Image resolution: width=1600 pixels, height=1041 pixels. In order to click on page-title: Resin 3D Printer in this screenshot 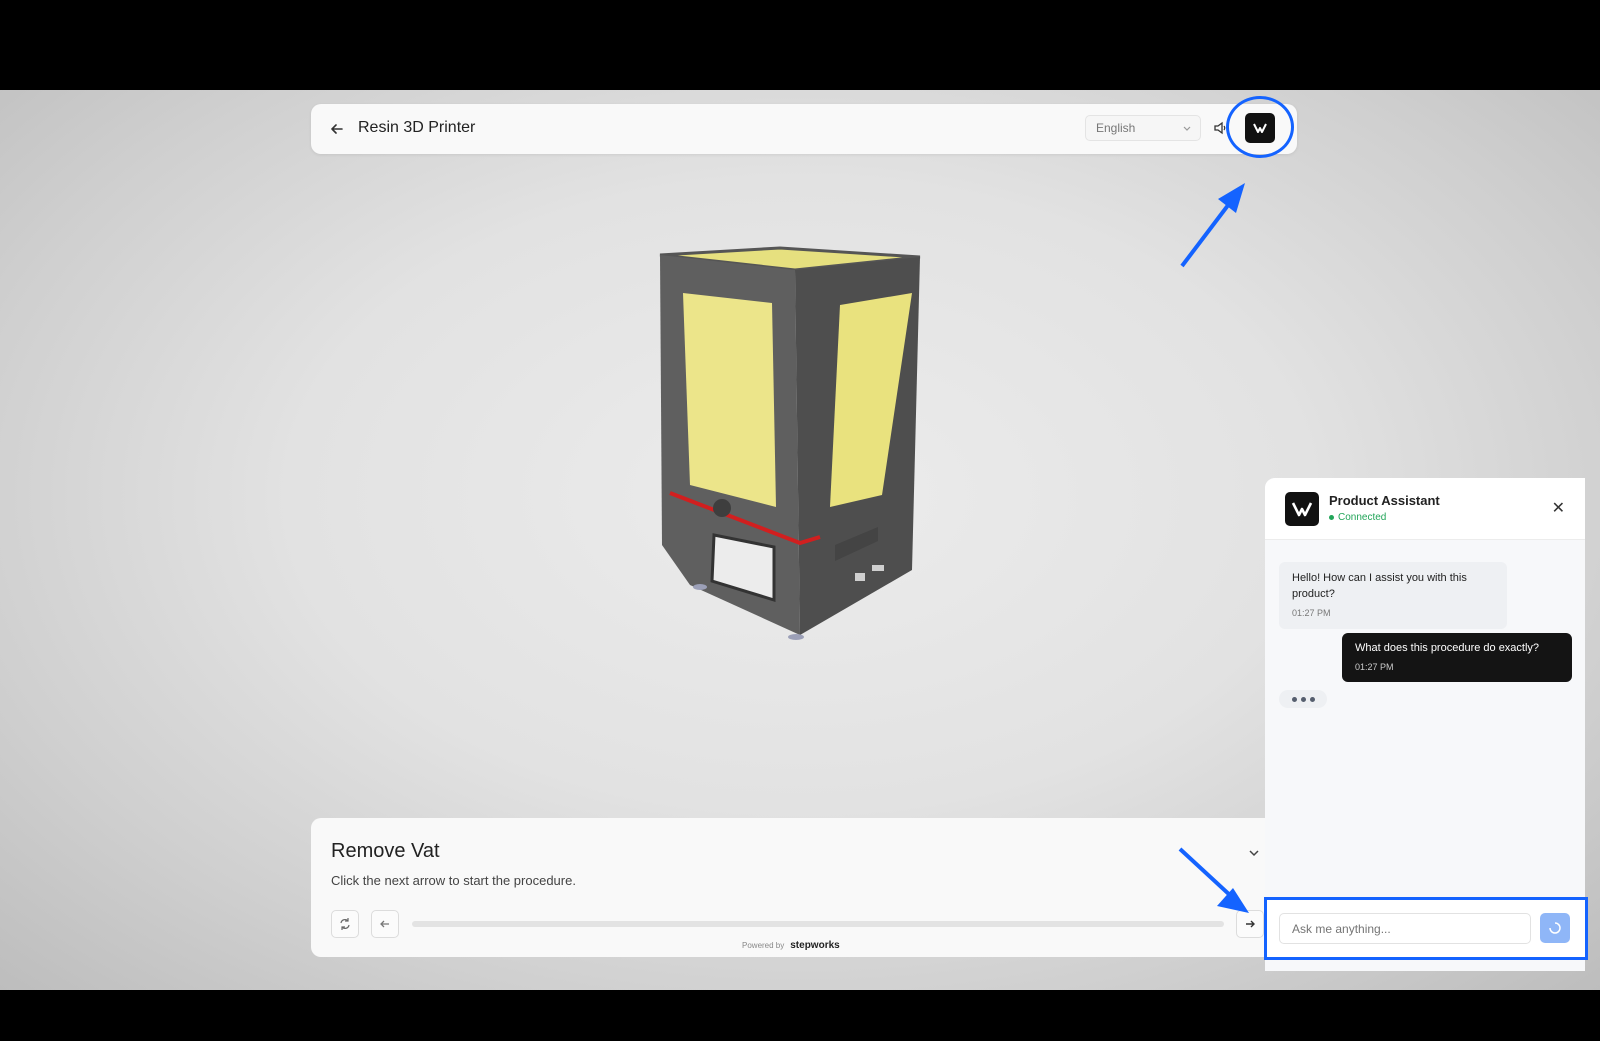, I will do `click(417, 127)`.